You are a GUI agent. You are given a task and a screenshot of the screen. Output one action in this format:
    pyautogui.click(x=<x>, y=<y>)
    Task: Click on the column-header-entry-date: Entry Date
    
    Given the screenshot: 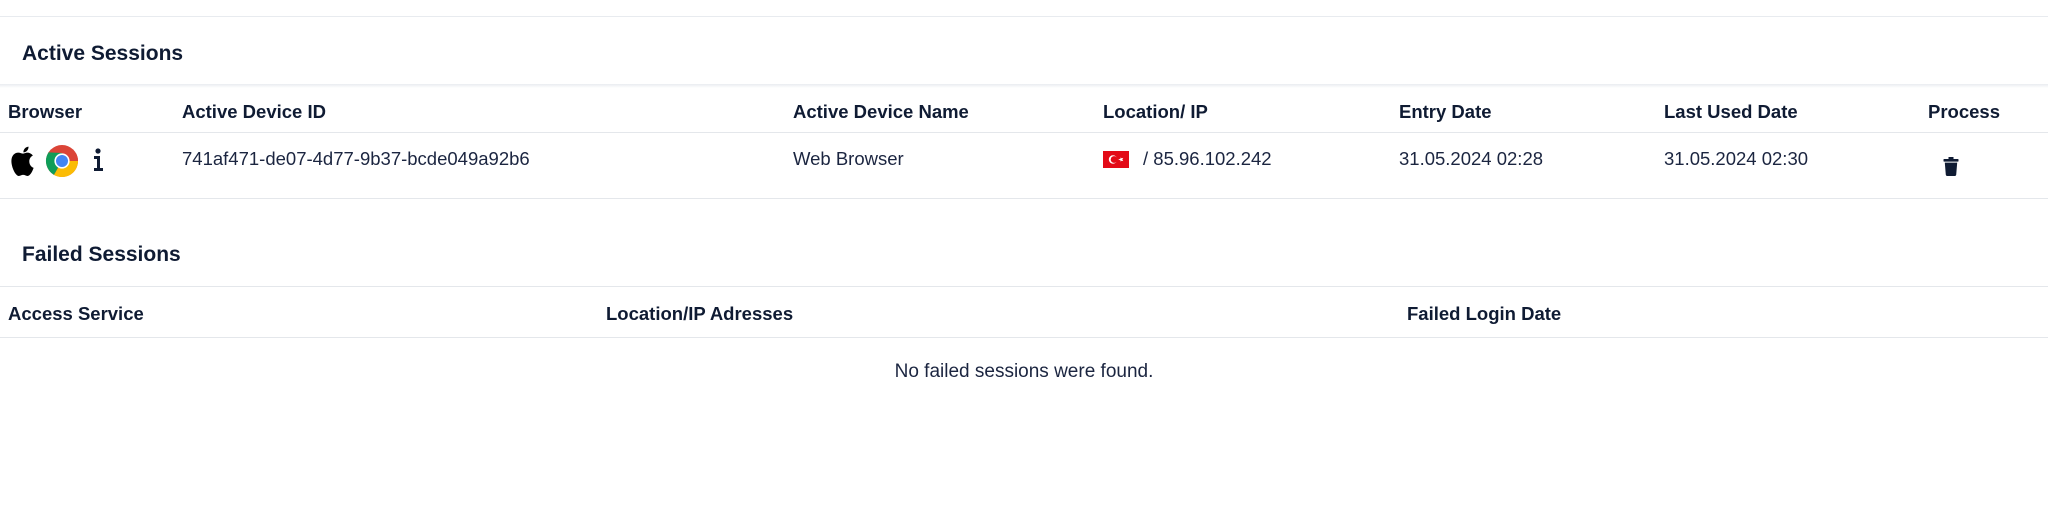 What is the action you would take?
    pyautogui.click(x=1445, y=111)
    